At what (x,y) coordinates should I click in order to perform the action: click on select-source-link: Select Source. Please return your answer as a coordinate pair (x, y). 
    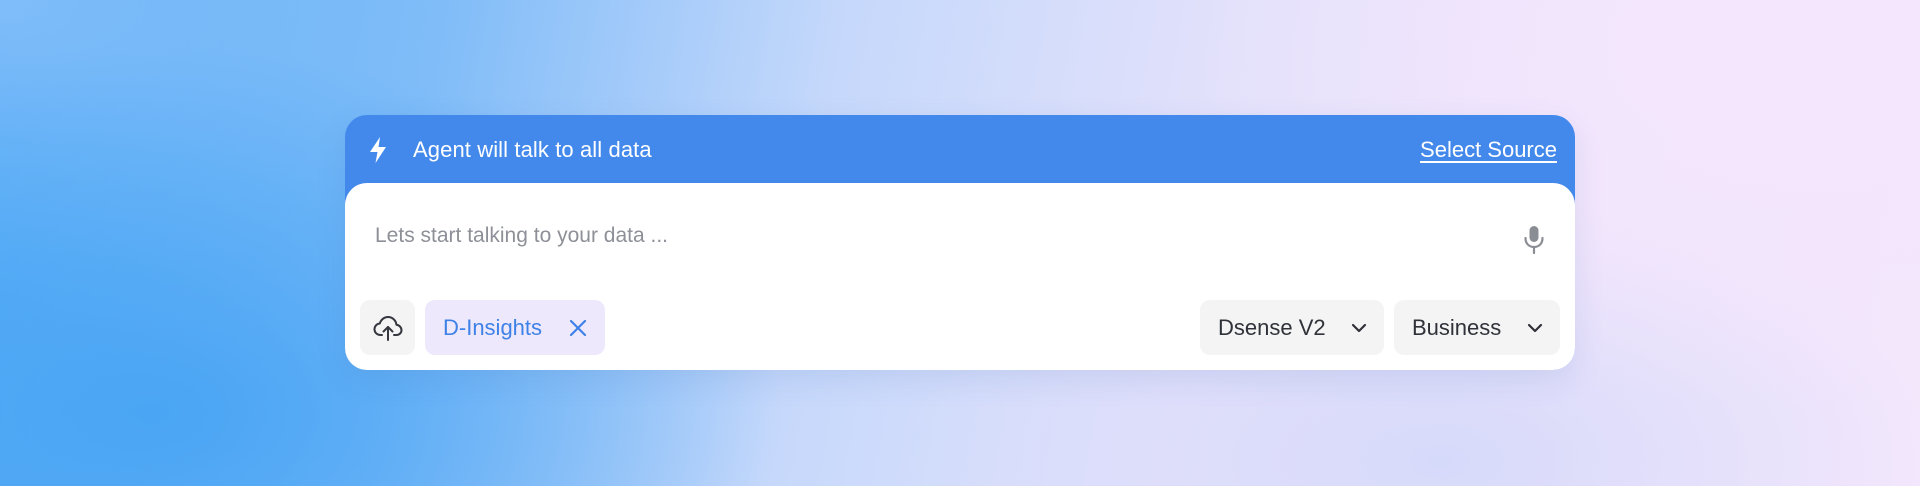
    Looking at the image, I should click on (1488, 150).